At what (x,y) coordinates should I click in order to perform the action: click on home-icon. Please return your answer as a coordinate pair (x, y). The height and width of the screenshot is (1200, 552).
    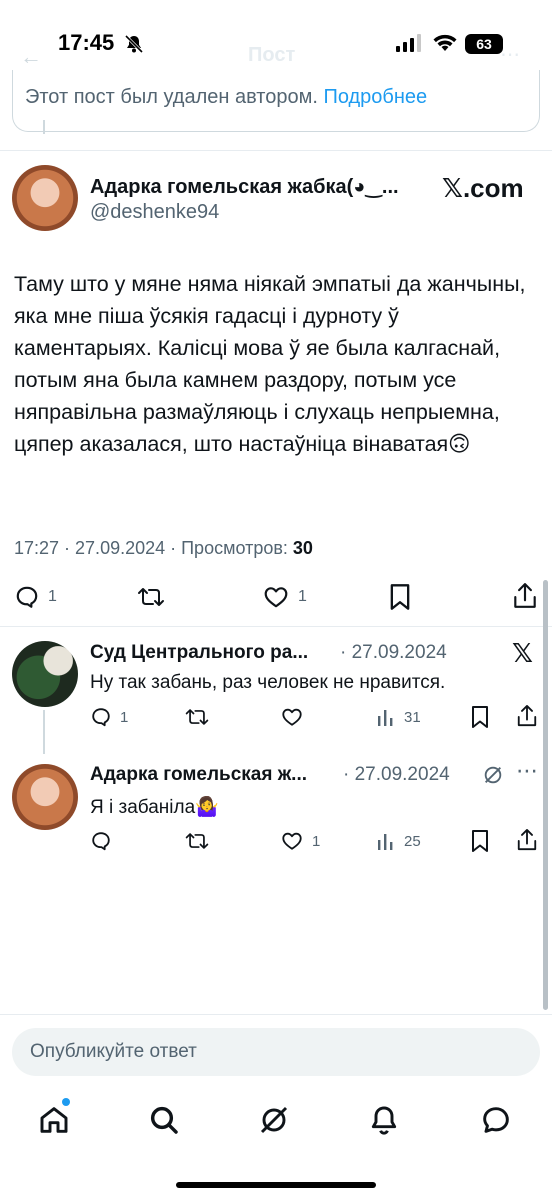
    Looking at the image, I should click on (54, 1120).